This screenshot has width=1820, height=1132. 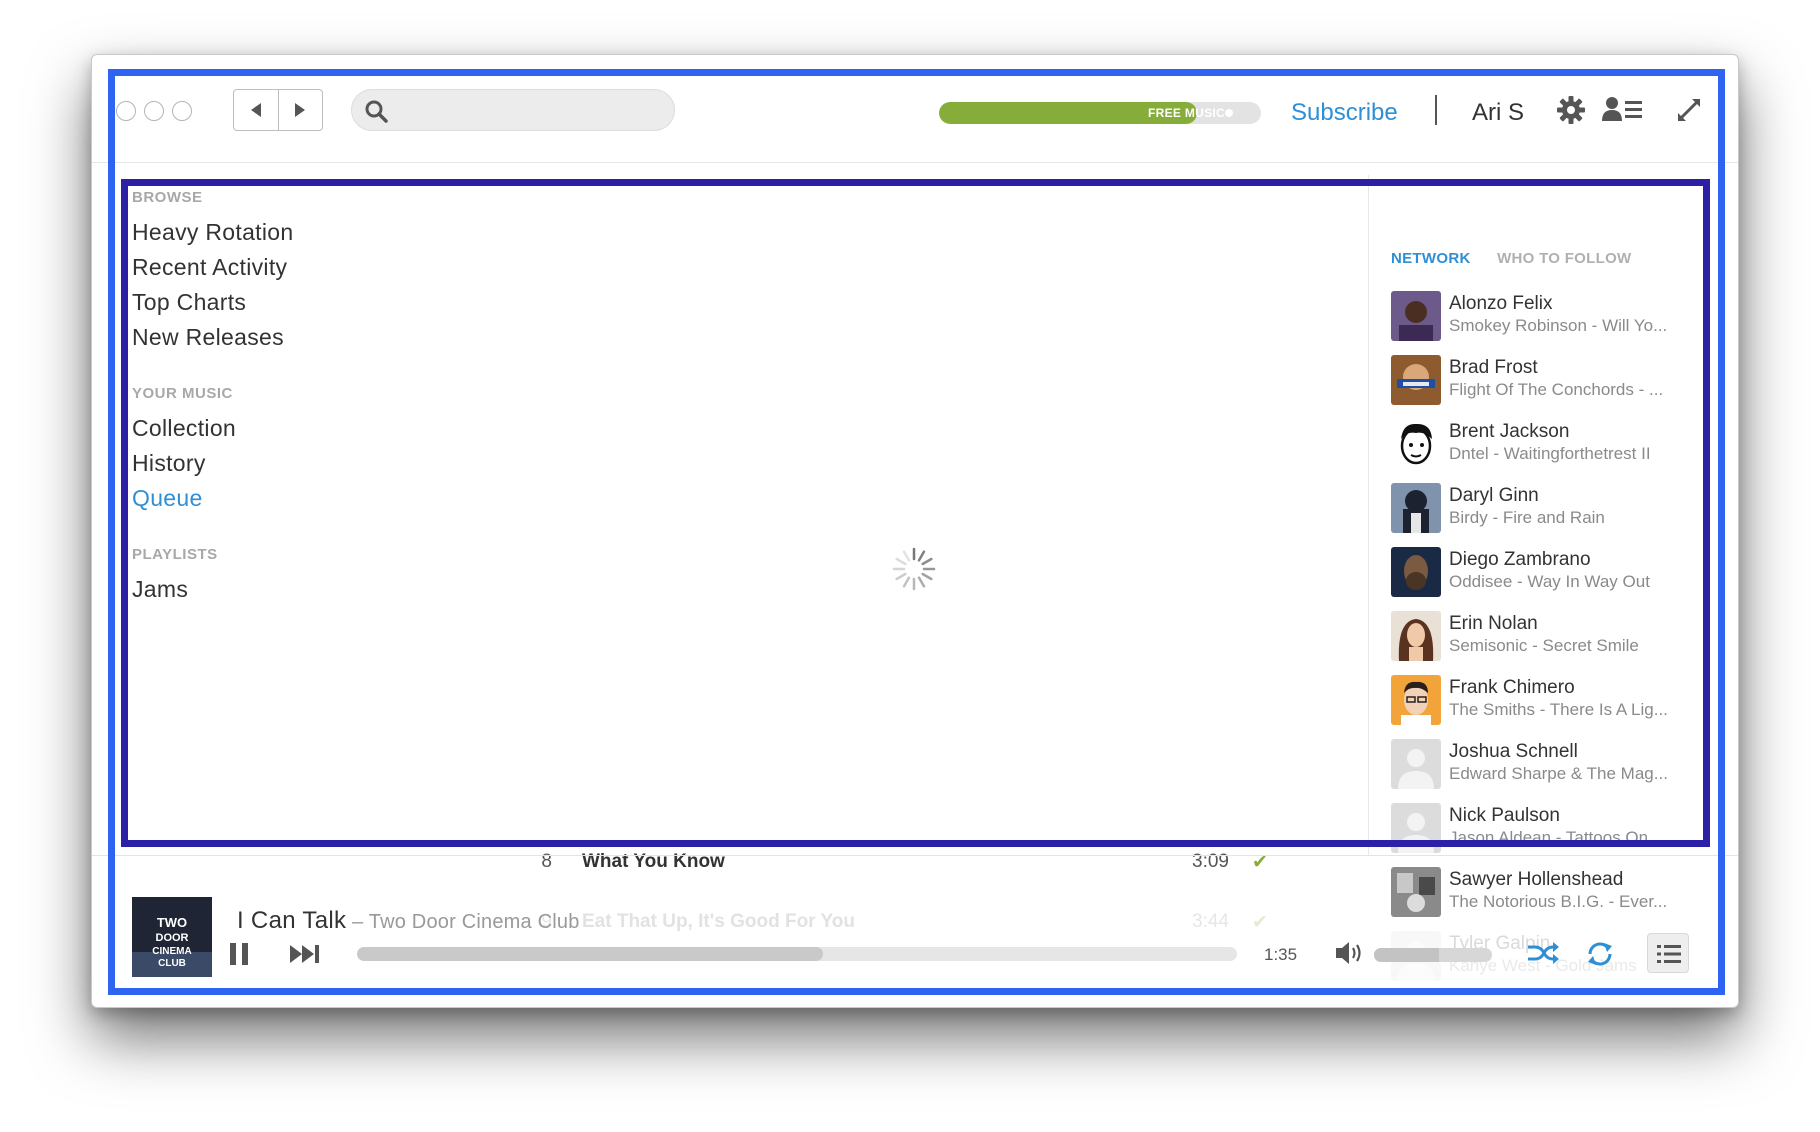 I want to click on divider, so click(x=1436, y=110).